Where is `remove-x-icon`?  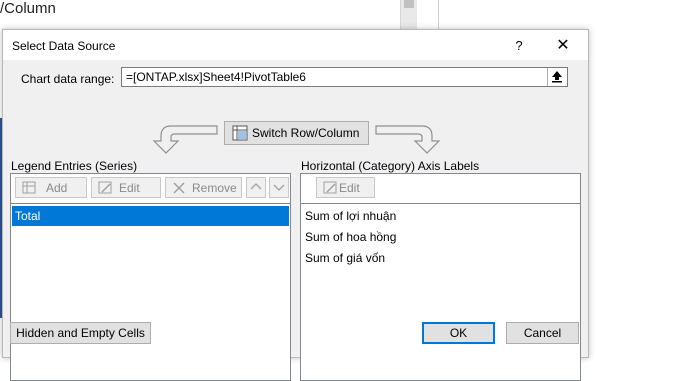
remove-x-icon is located at coordinates (179, 188).